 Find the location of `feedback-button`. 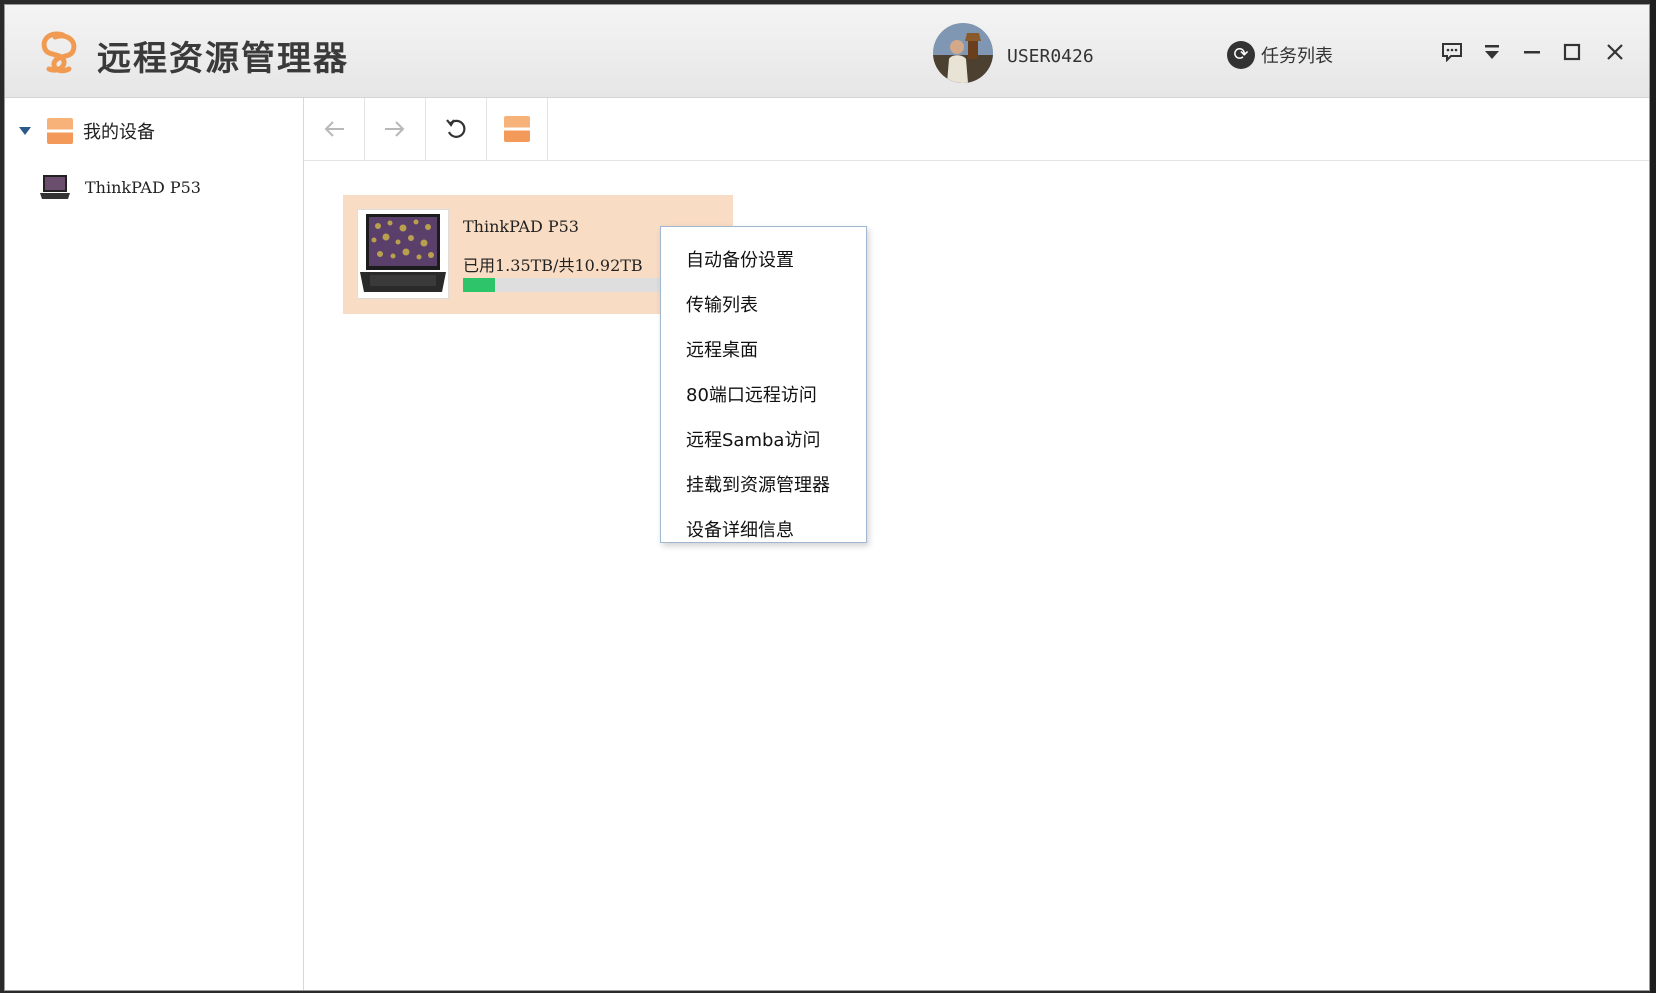

feedback-button is located at coordinates (1452, 52).